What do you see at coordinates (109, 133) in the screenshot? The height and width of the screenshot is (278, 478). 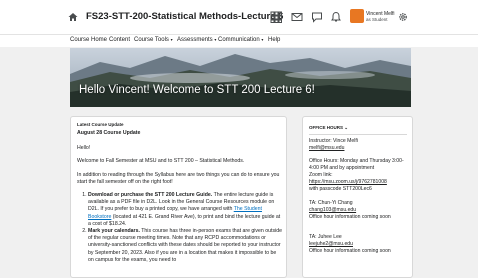 I see `update-title: August 28 Course Update` at bounding box center [109, 133].